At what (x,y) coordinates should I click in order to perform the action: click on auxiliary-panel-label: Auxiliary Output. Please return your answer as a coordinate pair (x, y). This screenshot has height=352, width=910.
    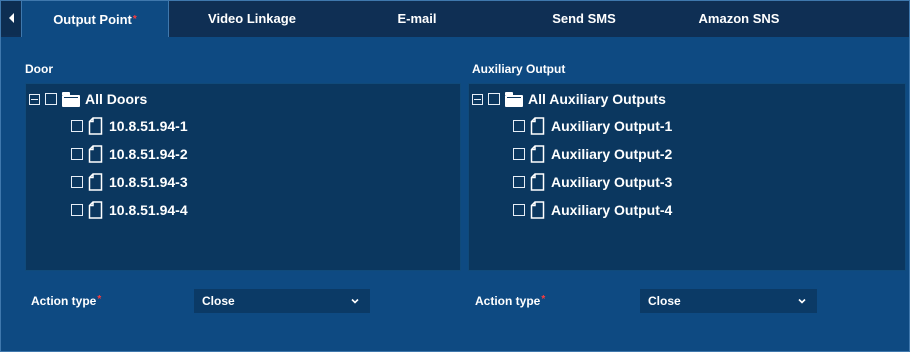
    Looking at the image, I should click on (519, 69).